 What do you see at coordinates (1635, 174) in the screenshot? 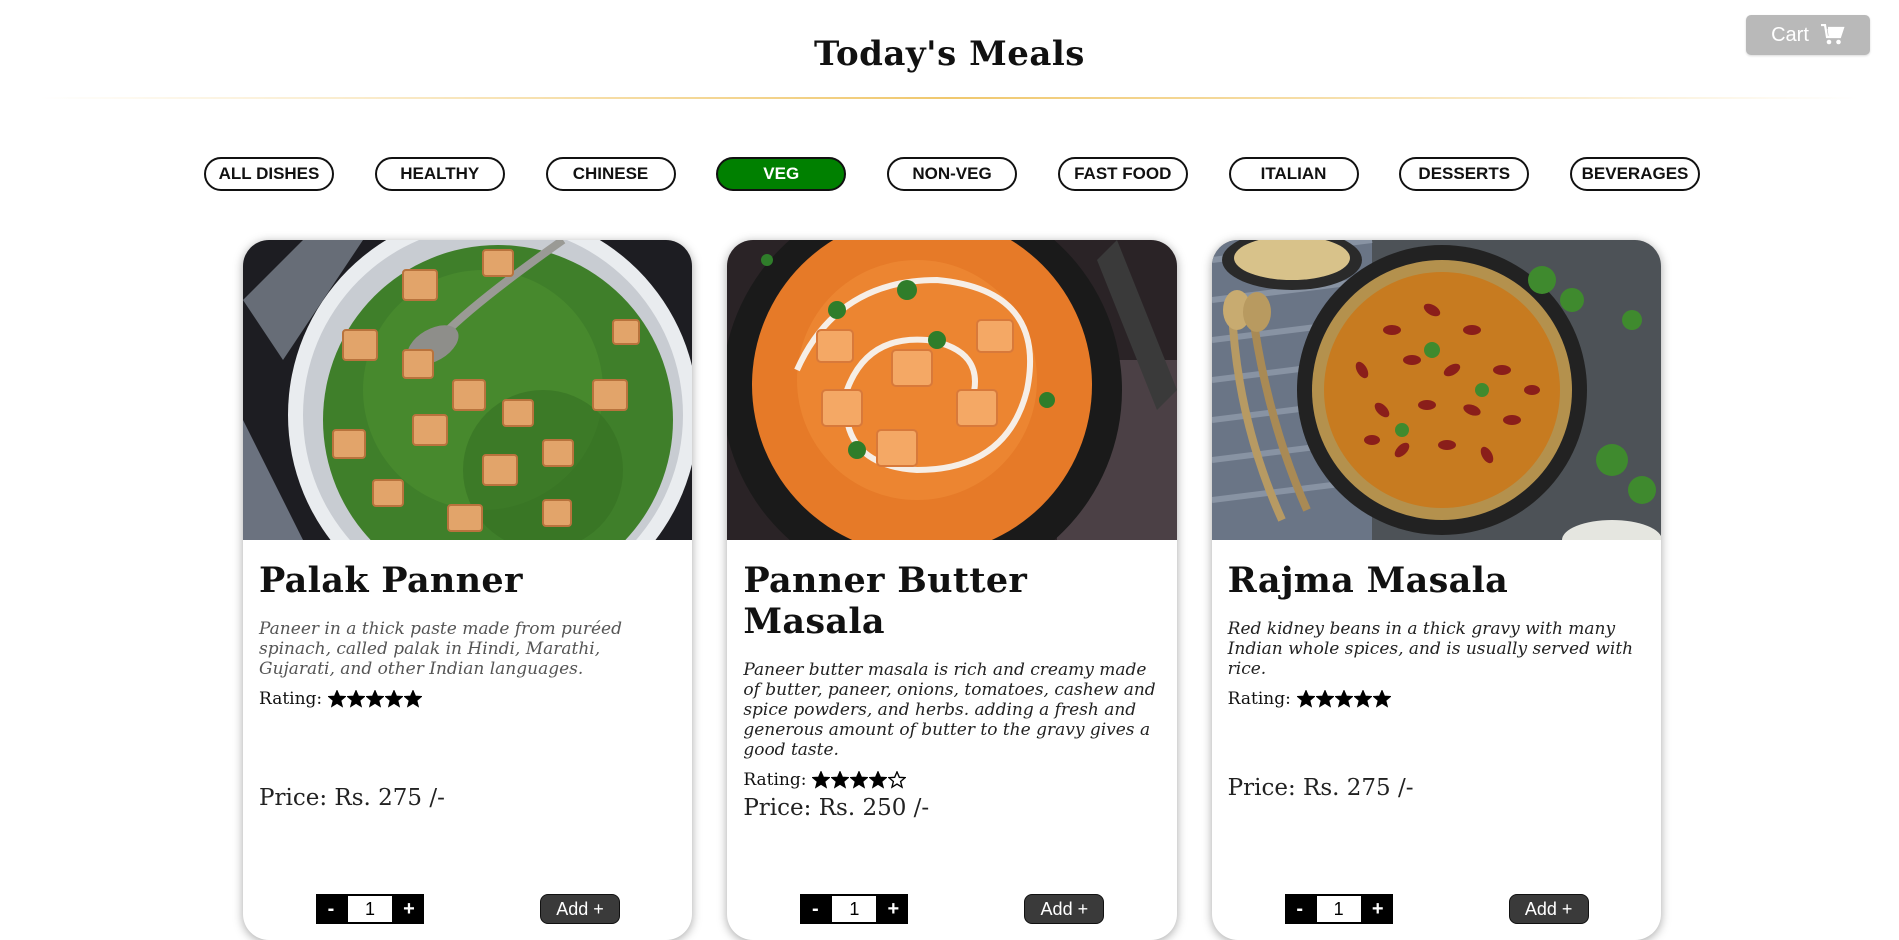
I see `filter-beverages: BEVERAGES` at bounding box center [1635, 174].